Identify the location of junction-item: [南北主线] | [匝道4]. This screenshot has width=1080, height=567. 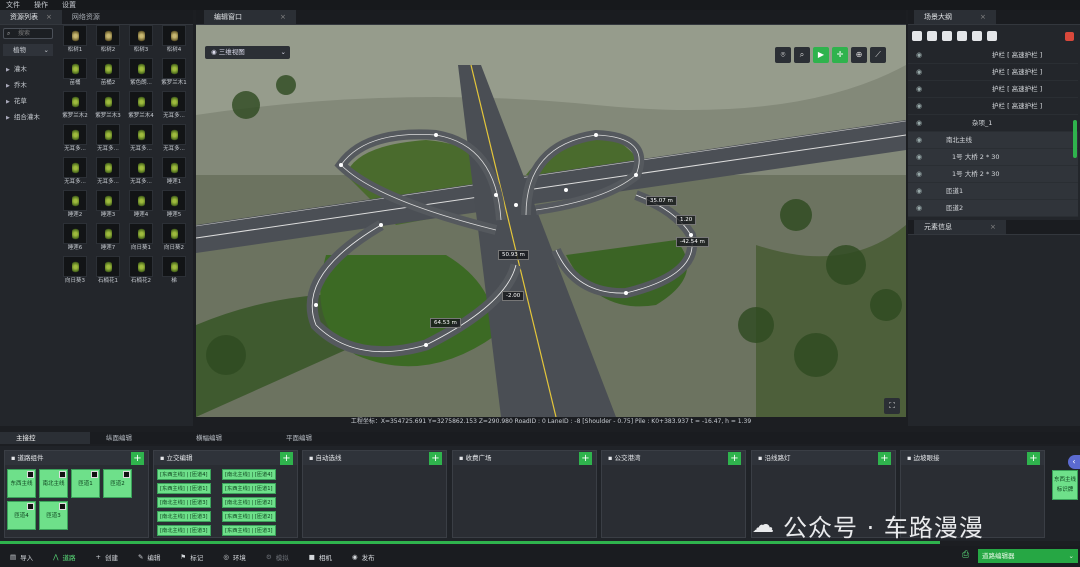
(249, 474).